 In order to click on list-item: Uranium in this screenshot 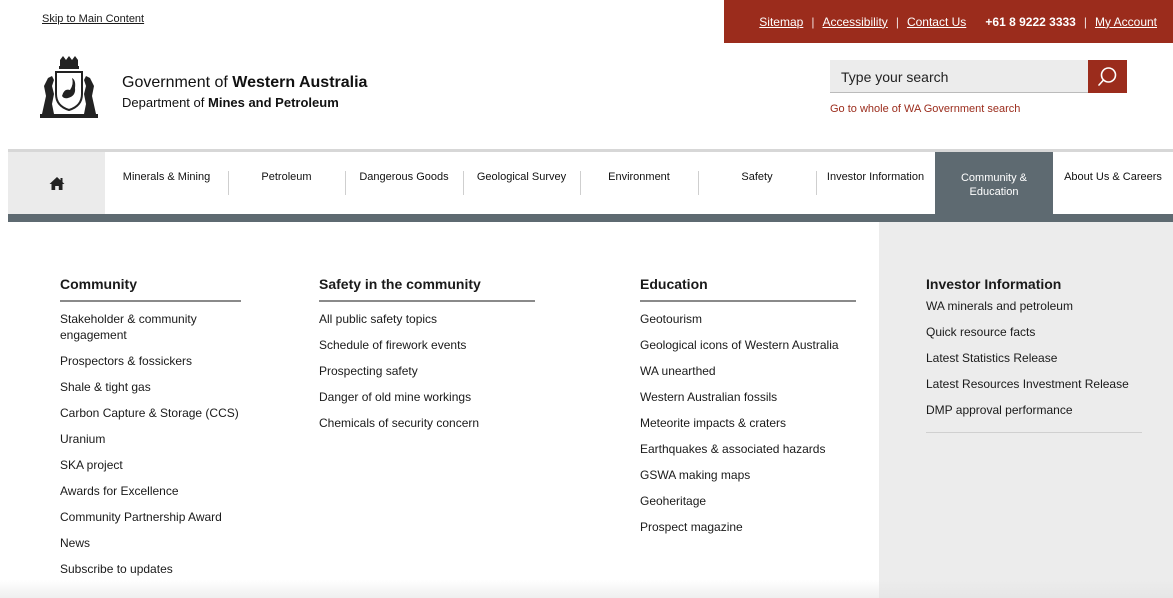, I will do `click(150, 439)`.